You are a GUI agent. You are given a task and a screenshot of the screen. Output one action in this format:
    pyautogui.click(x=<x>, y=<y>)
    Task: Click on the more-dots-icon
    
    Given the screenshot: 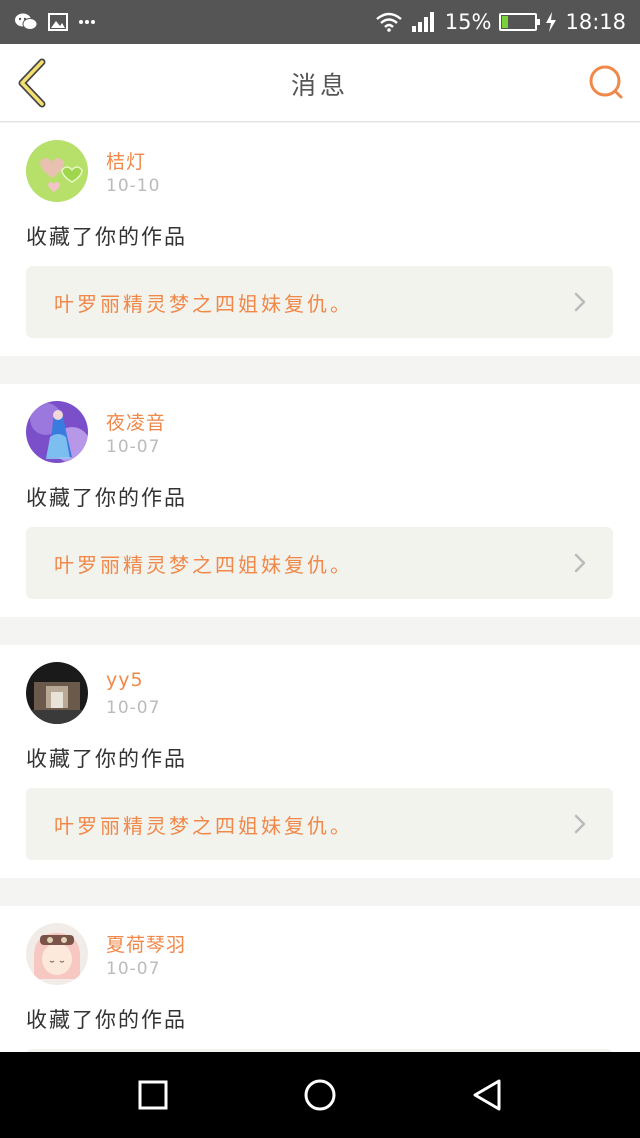 What is the action you would take?
    pyautogui.click(x=87, y=22)
    